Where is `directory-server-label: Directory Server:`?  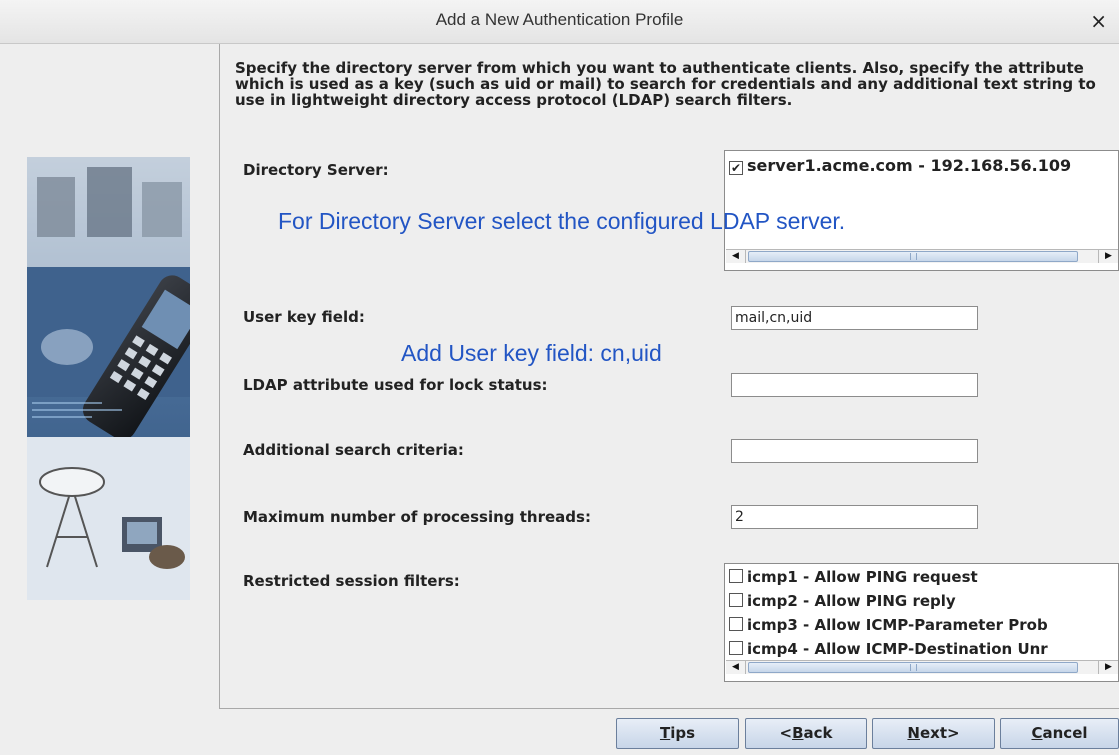
directory-server-label: Directory Server: is located at coordinates (316, 170).